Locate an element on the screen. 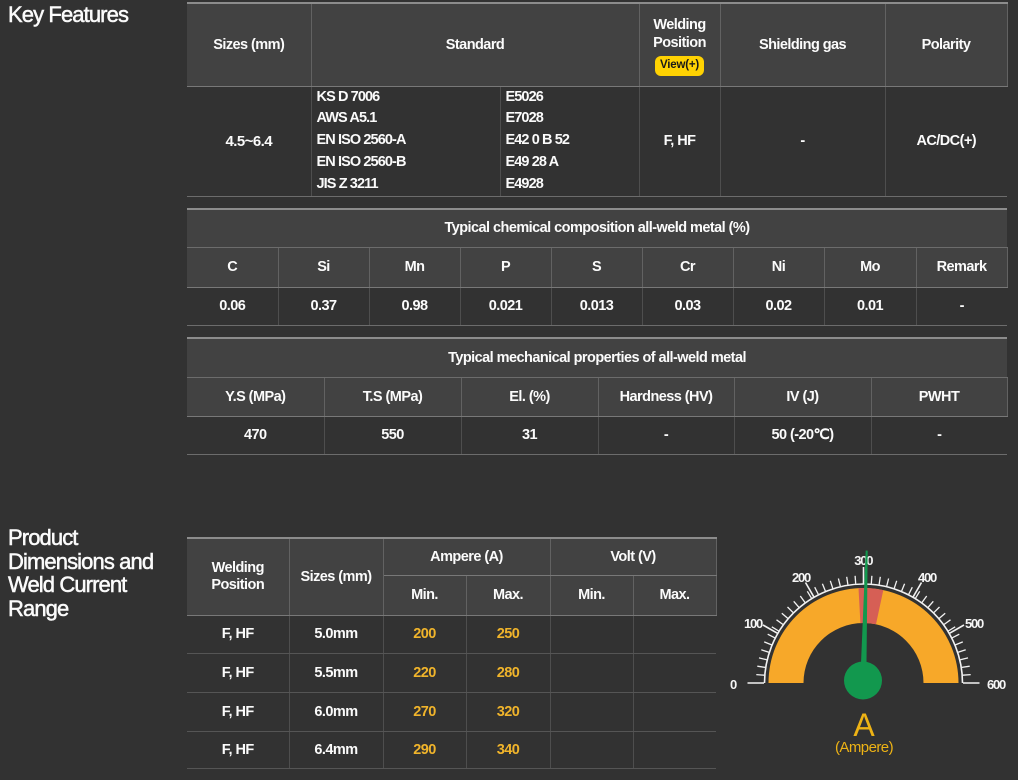  svg-text: 500 is located at coordinates (974, 623).